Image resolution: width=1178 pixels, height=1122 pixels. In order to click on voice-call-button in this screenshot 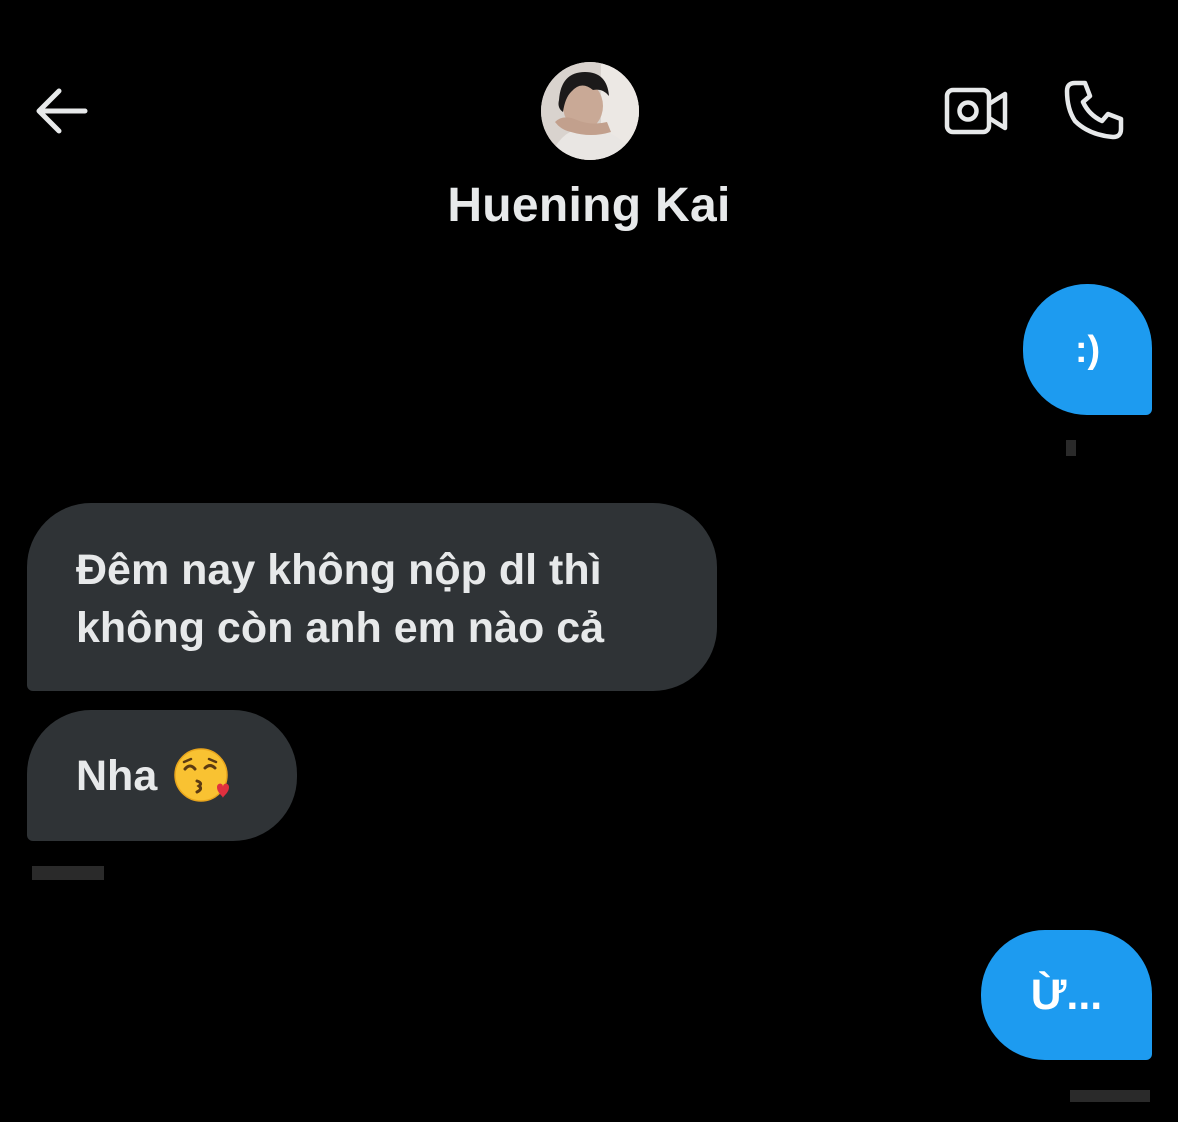, I will do `click(1094, 110)`.